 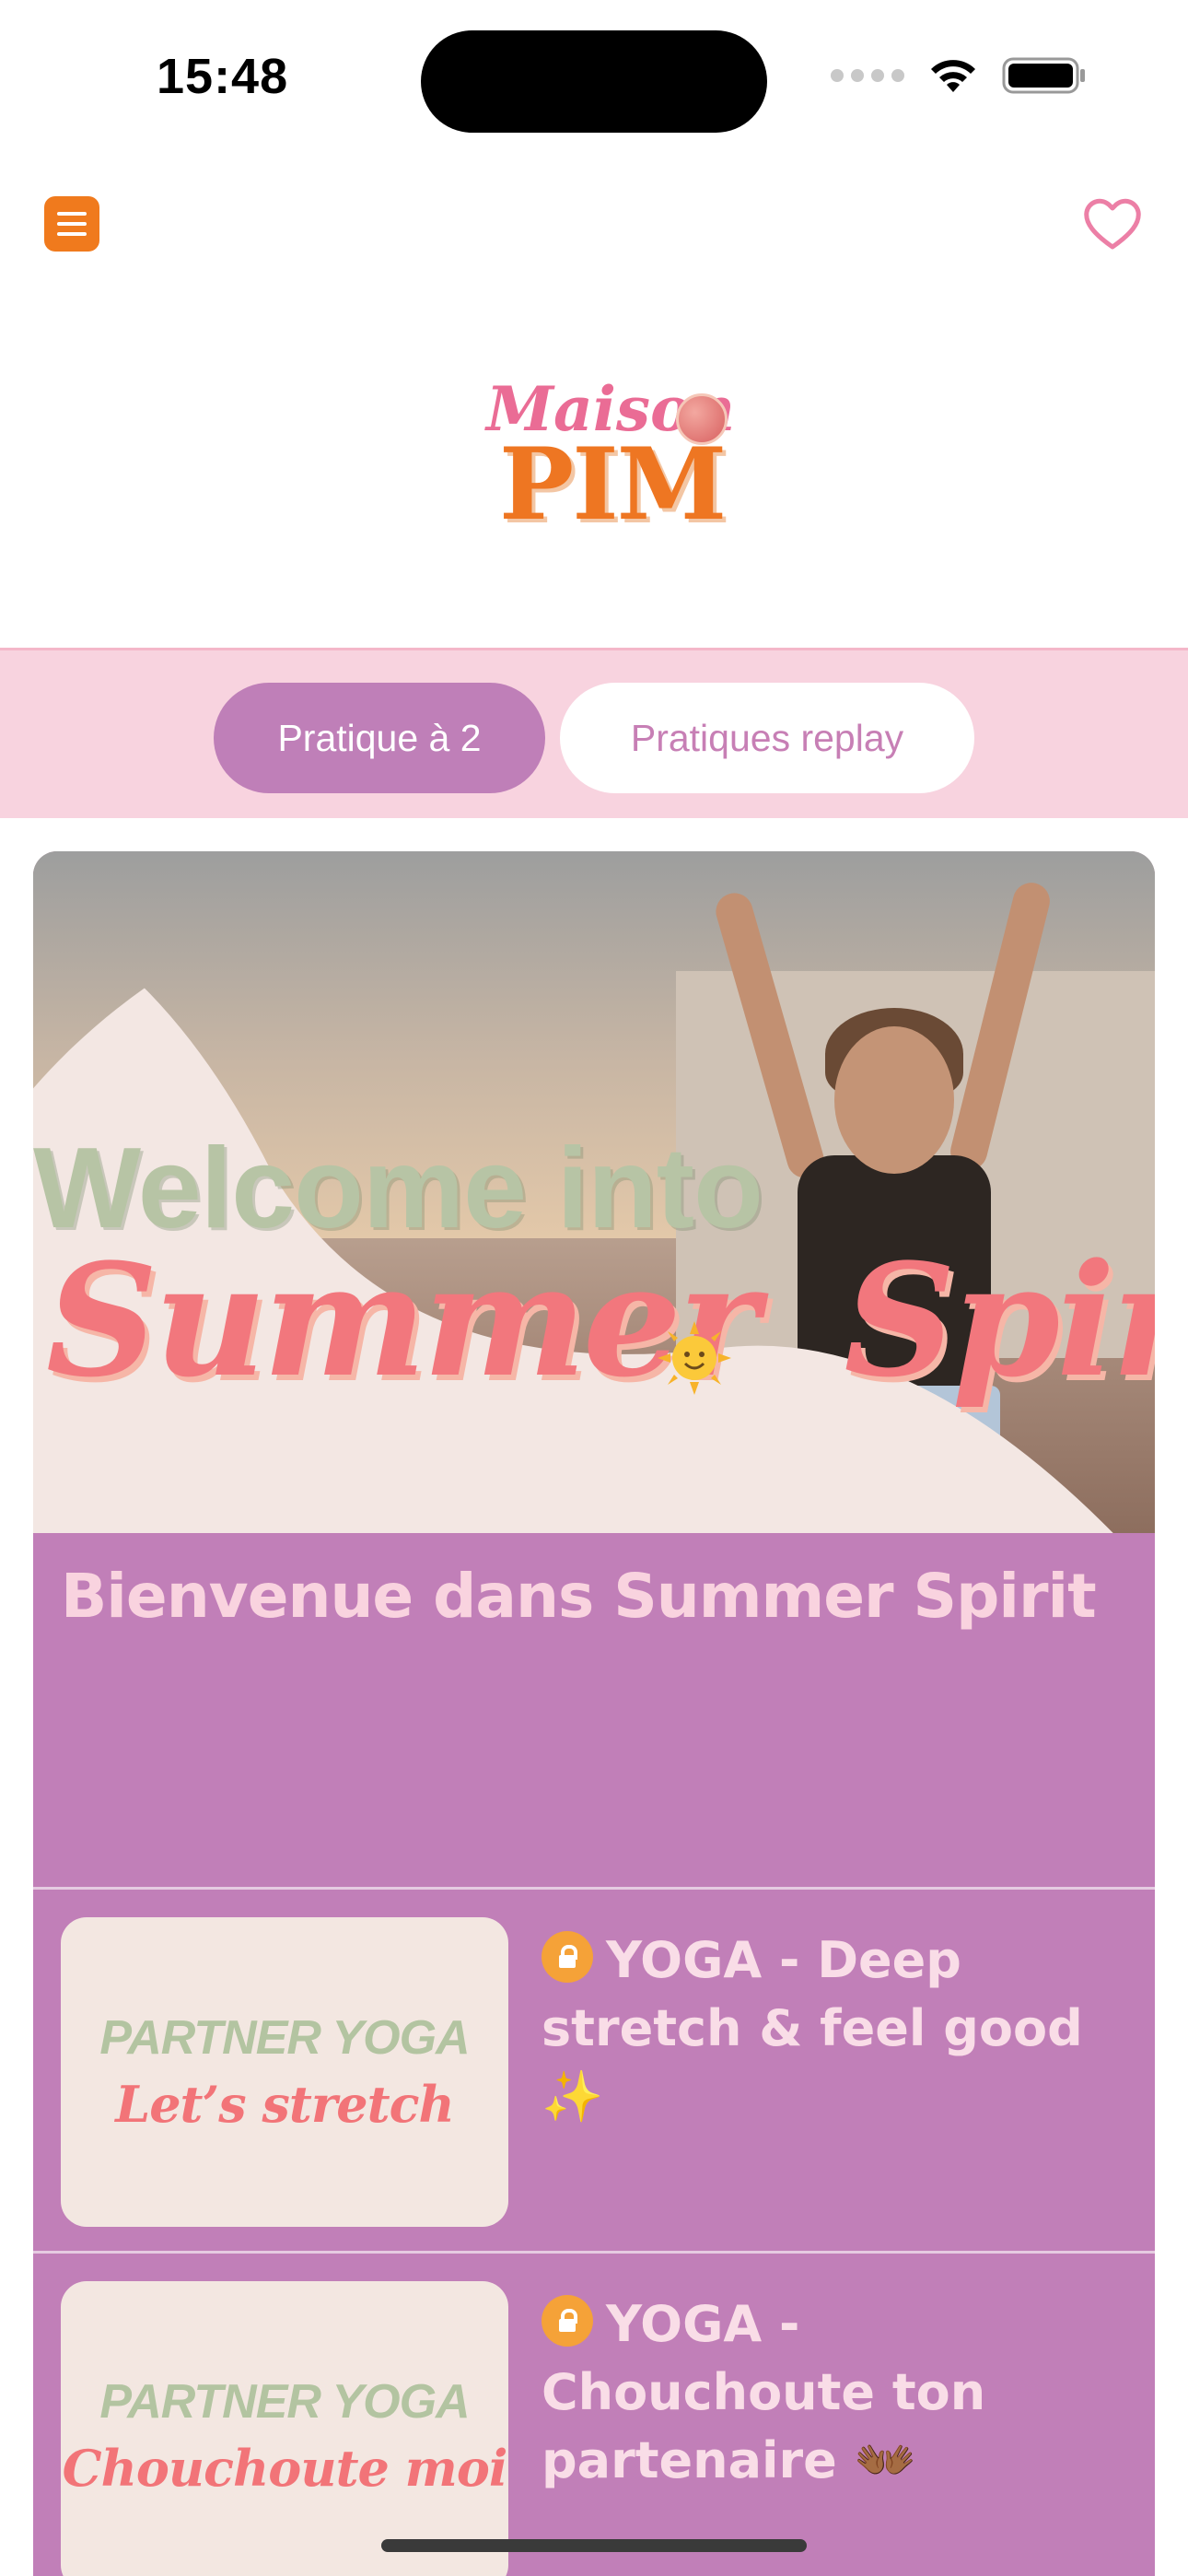 I want to click on sun-emoji-icon, so click(x=694, y=1358).